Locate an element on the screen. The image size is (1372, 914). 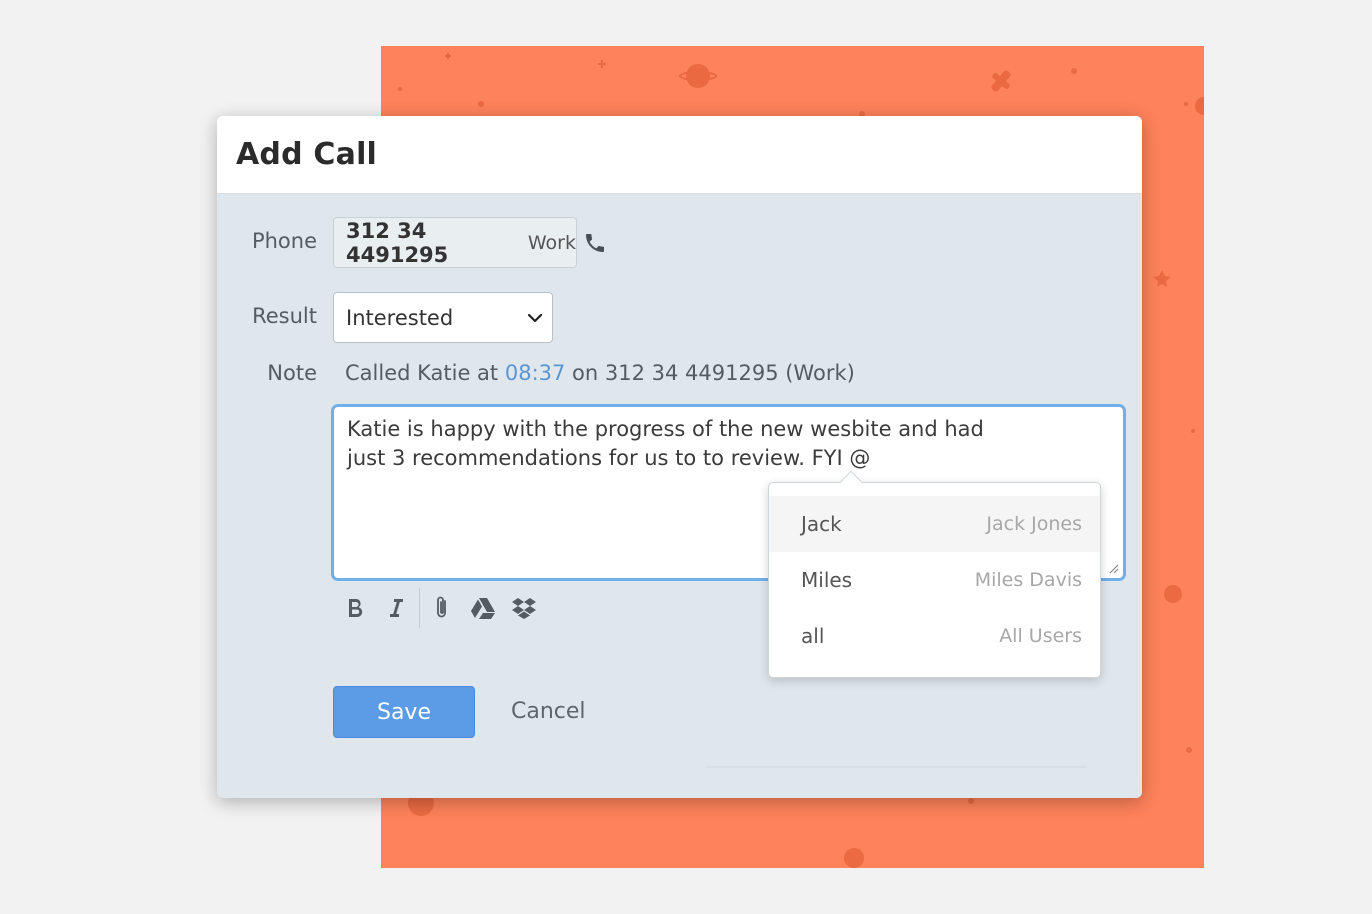
phone-field: 312 34 4491295 Work is located at coordinates (455, 242).